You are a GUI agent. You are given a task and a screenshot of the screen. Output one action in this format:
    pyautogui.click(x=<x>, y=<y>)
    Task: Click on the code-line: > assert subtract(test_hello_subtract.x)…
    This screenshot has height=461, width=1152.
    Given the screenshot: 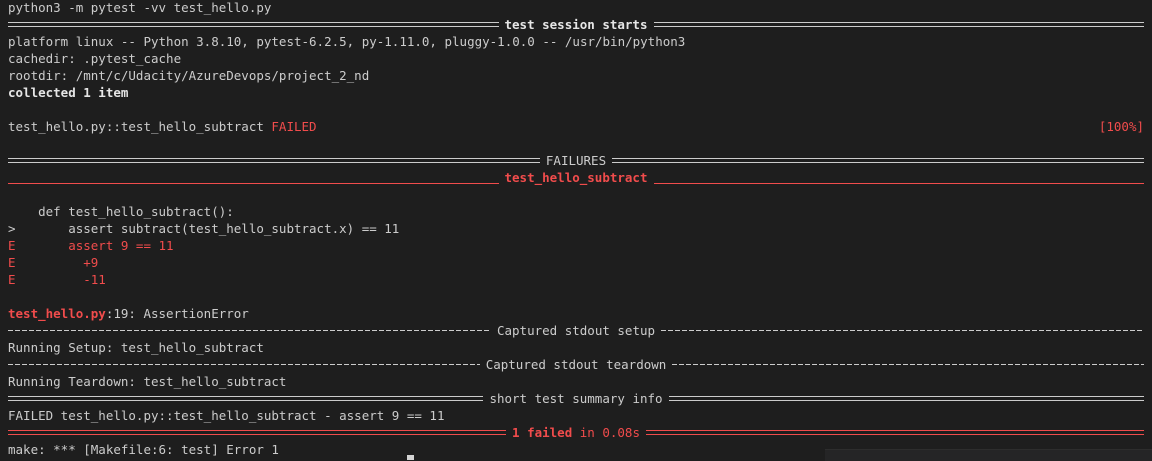 What is the action you would take?
    pyautogui.click(x=204, y=228)
    